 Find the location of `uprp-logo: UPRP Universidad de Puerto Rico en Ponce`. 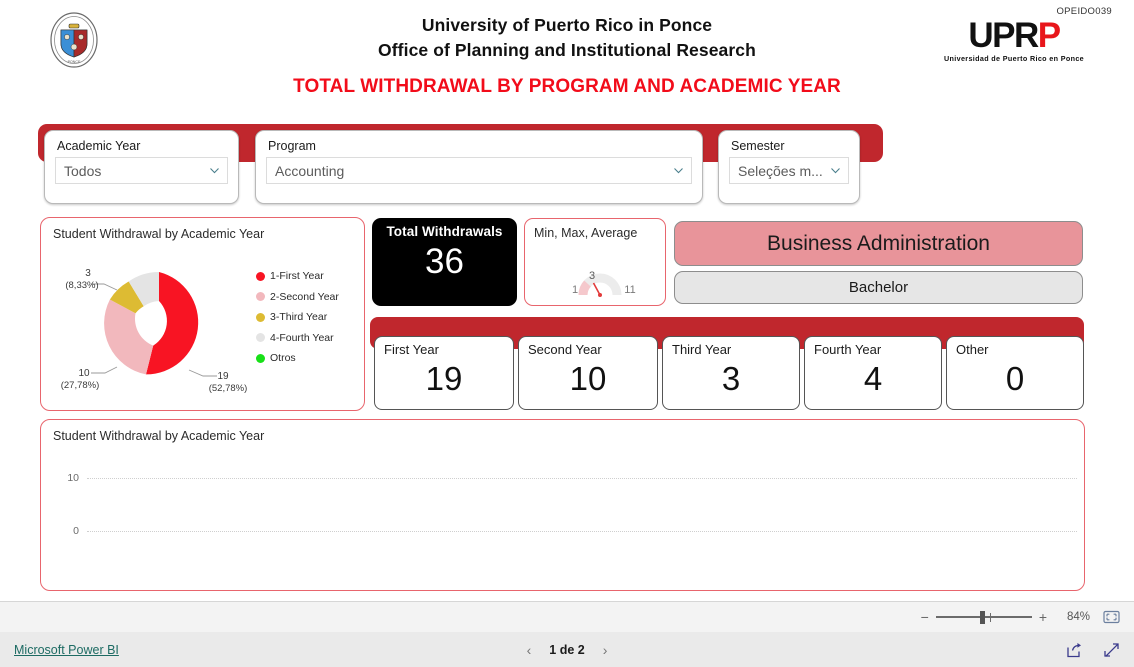

uprp-logo: UPRP Universidad de Puerto Rico en Ponce is located at coordinates (1014, 40).